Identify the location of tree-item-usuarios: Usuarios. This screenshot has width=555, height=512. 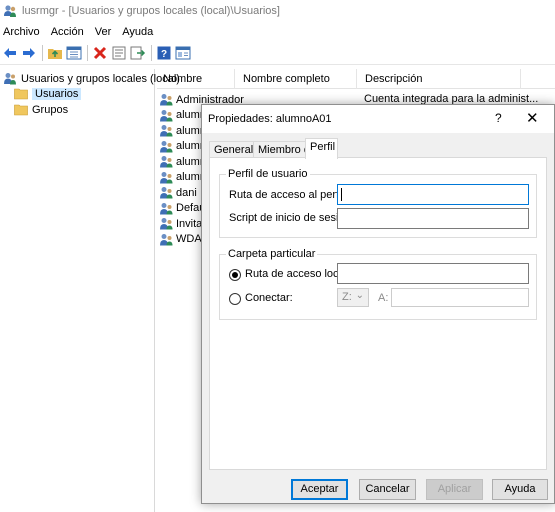
(48, 93).